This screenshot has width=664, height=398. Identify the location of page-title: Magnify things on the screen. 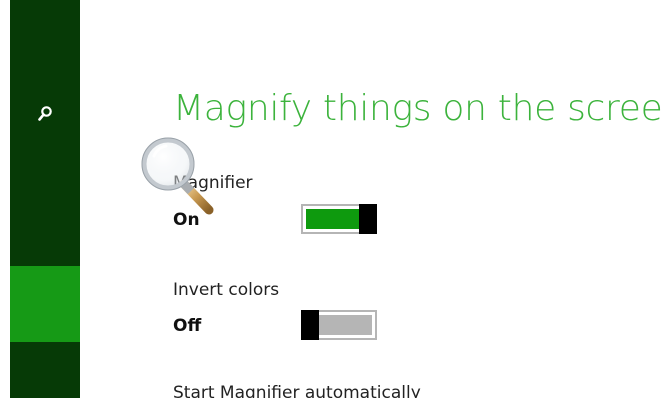
(418, 108).